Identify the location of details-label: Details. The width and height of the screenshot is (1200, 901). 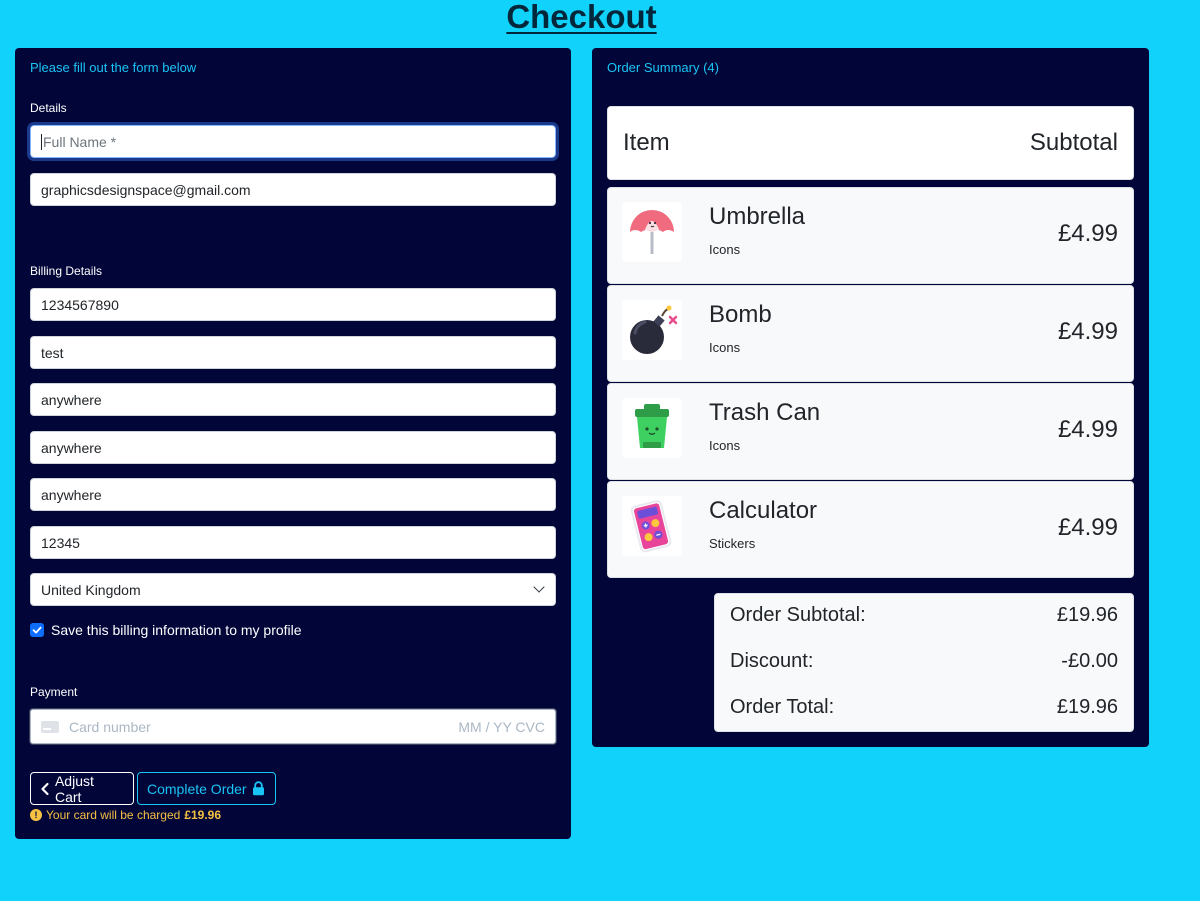
(48, 108).